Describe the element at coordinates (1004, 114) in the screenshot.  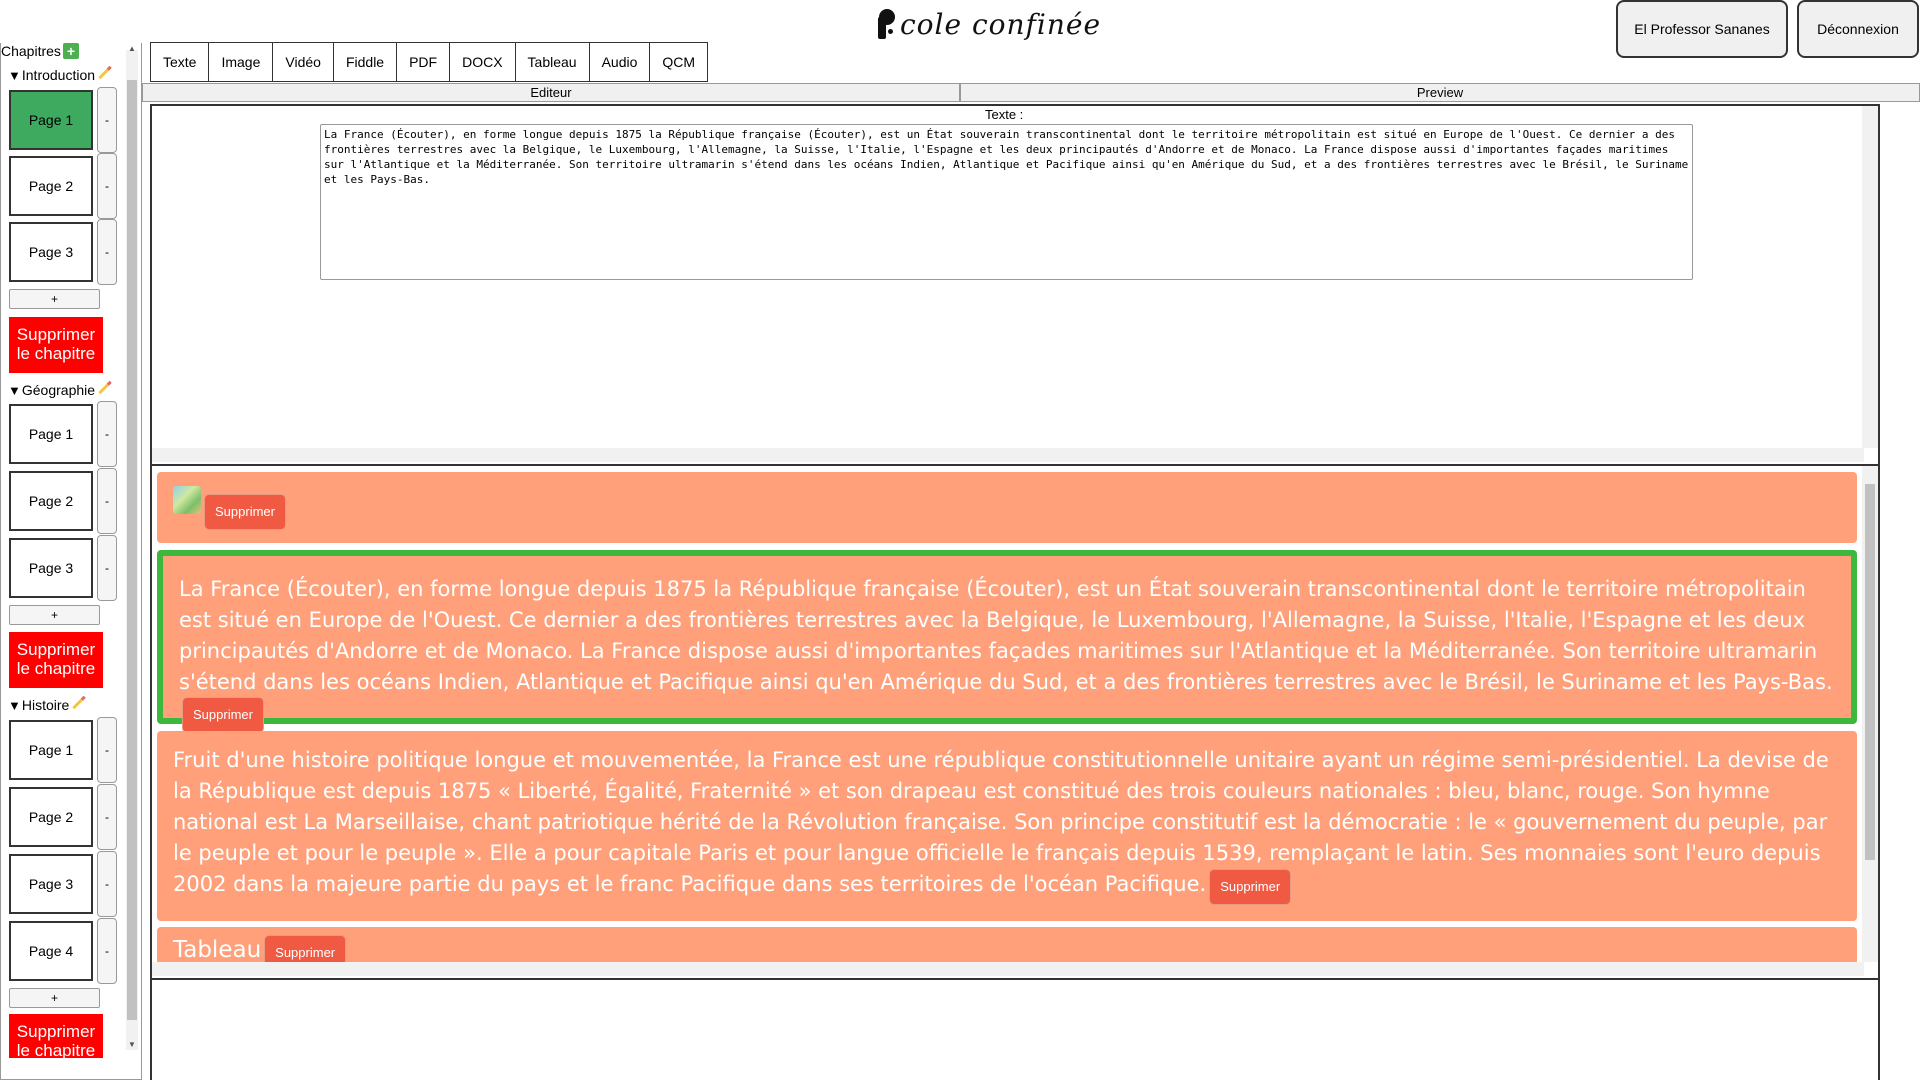
I see `texte-label: Texte :` at that location.